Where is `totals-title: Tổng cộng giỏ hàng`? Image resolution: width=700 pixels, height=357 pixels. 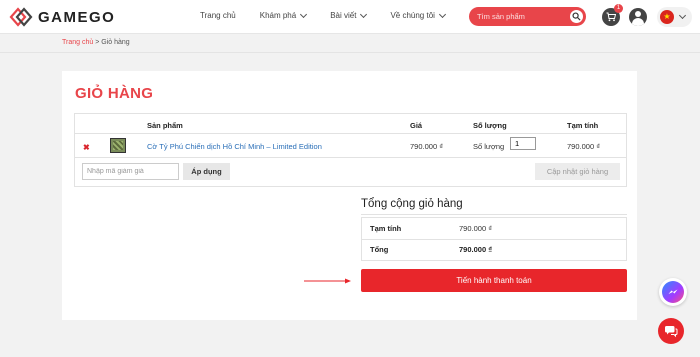 totals-title: Tổng cộng giỏ hàng is located at coordinates (412, 204).